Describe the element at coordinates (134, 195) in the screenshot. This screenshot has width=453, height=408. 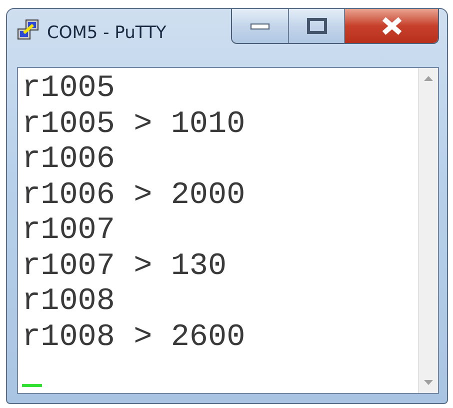
I see `terminal-line: r1006 > 2000` at that location.